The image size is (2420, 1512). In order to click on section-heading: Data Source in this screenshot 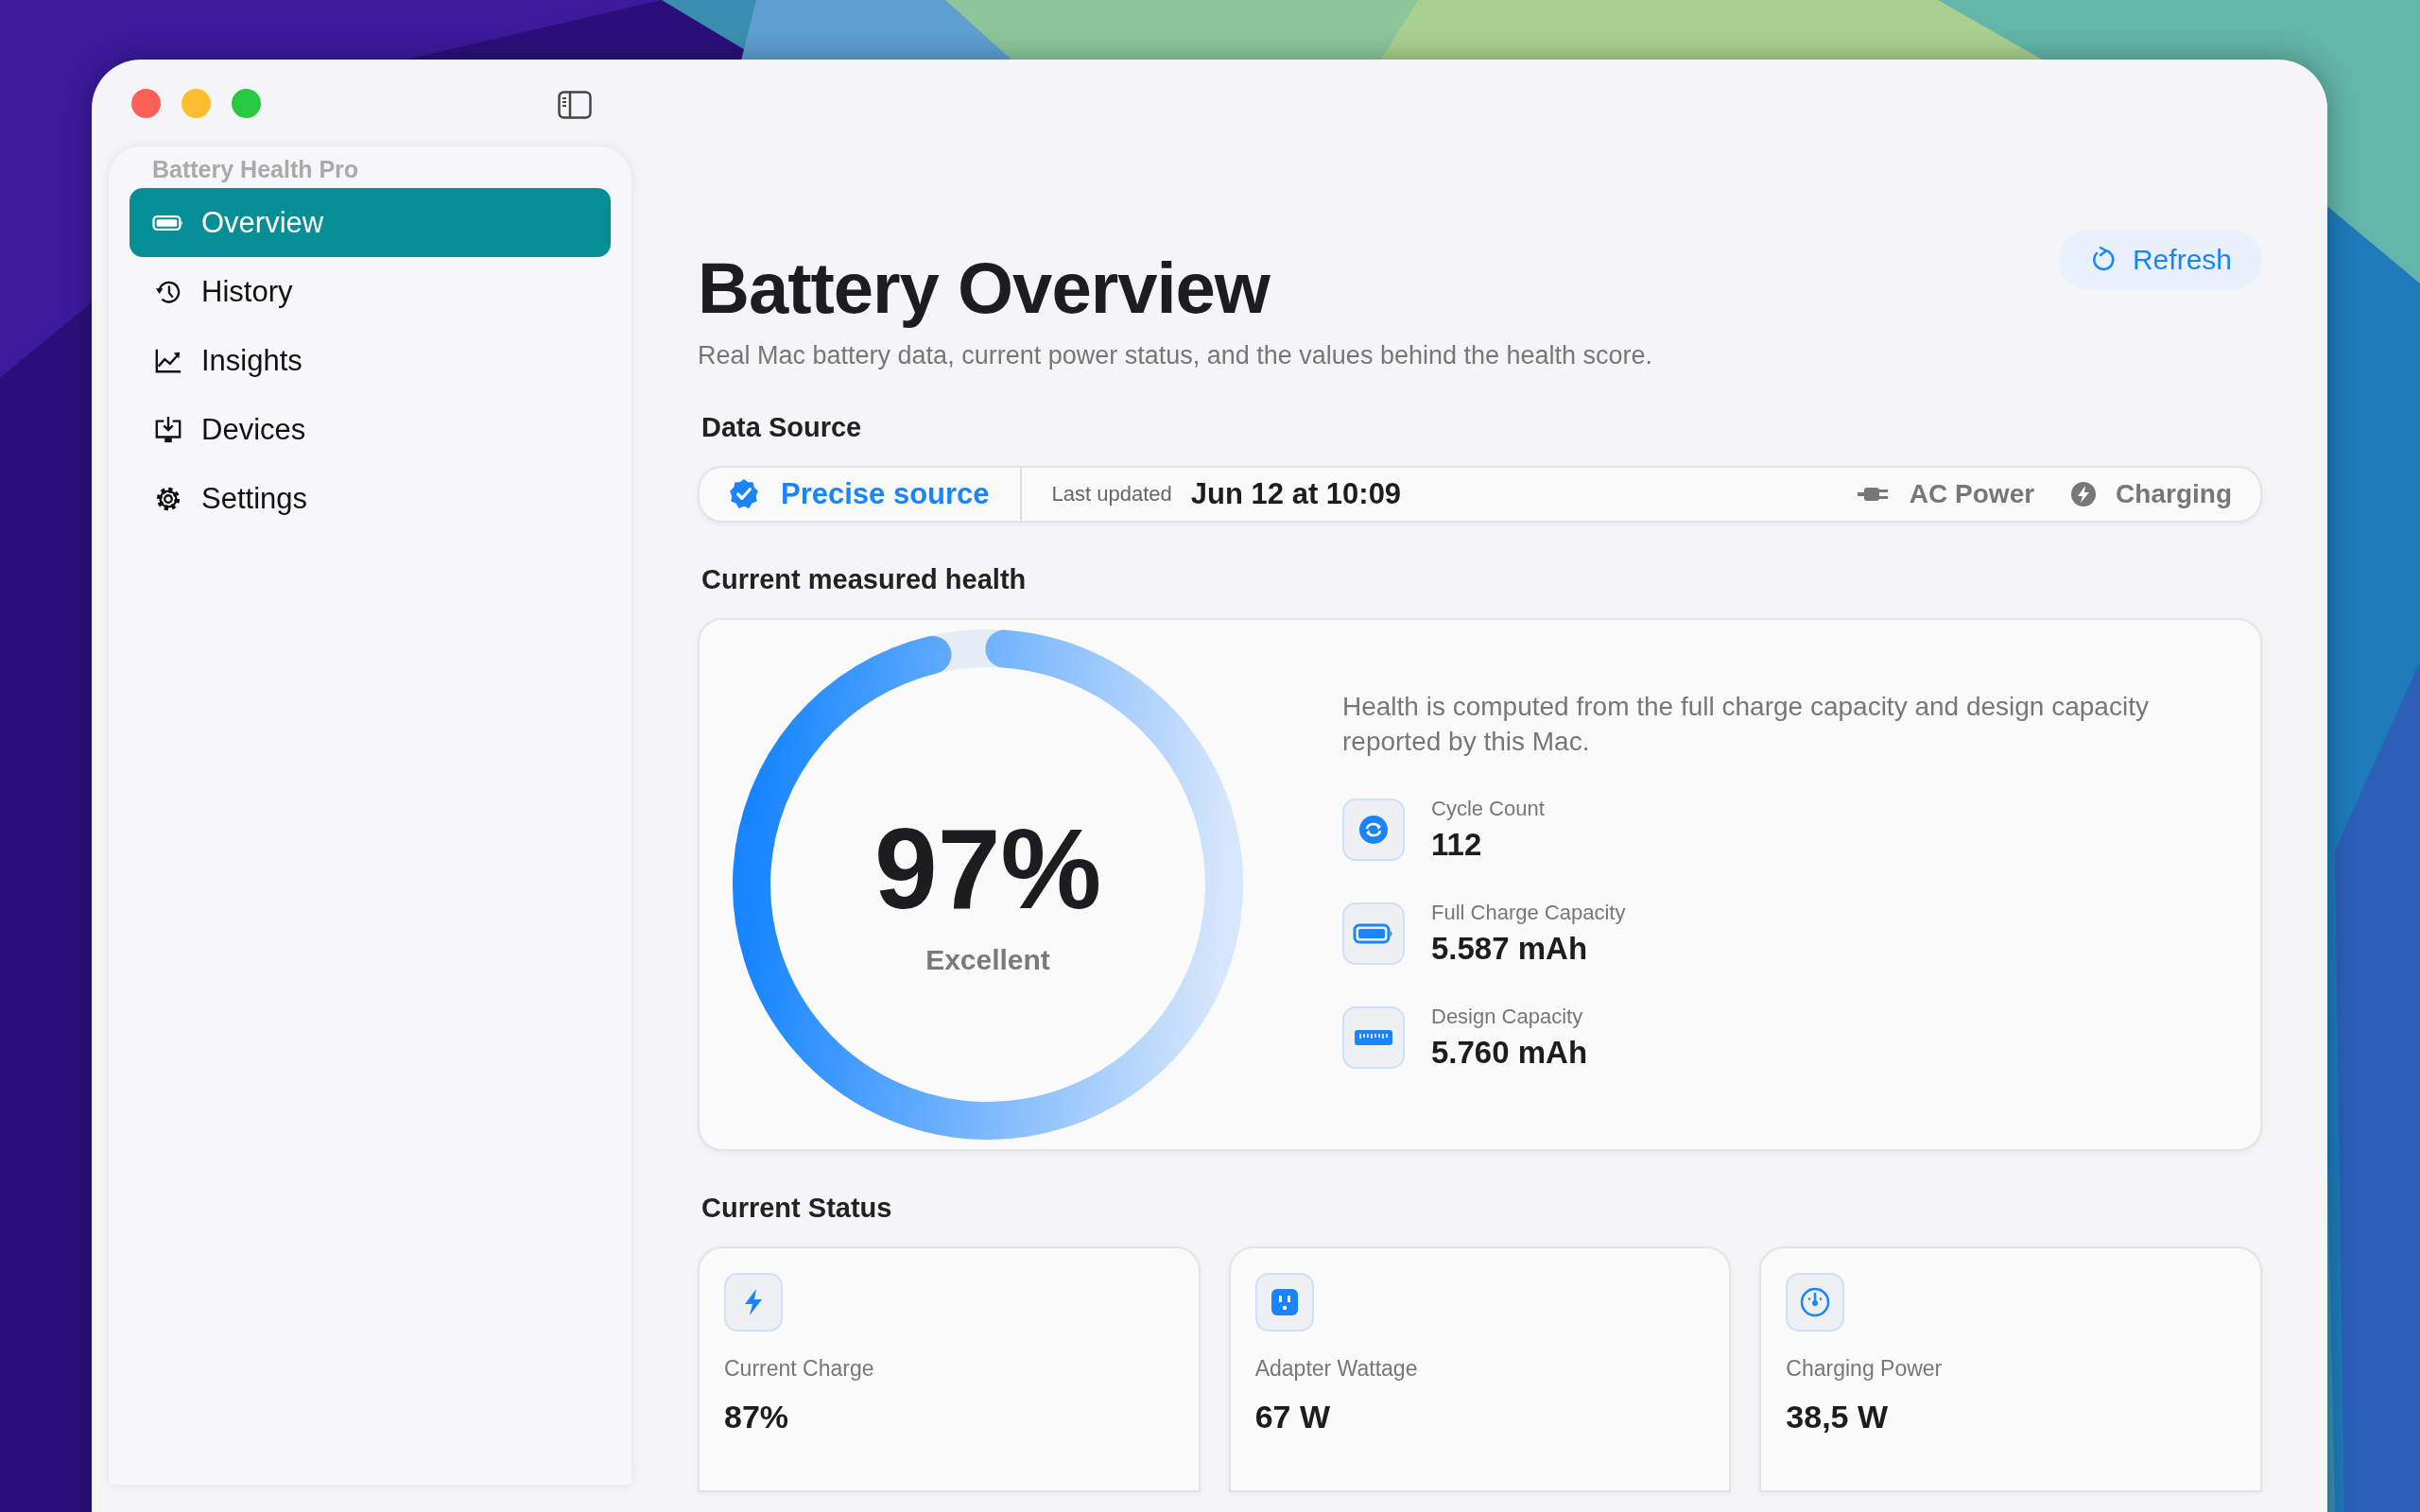, I will do `click(782, 427)`.